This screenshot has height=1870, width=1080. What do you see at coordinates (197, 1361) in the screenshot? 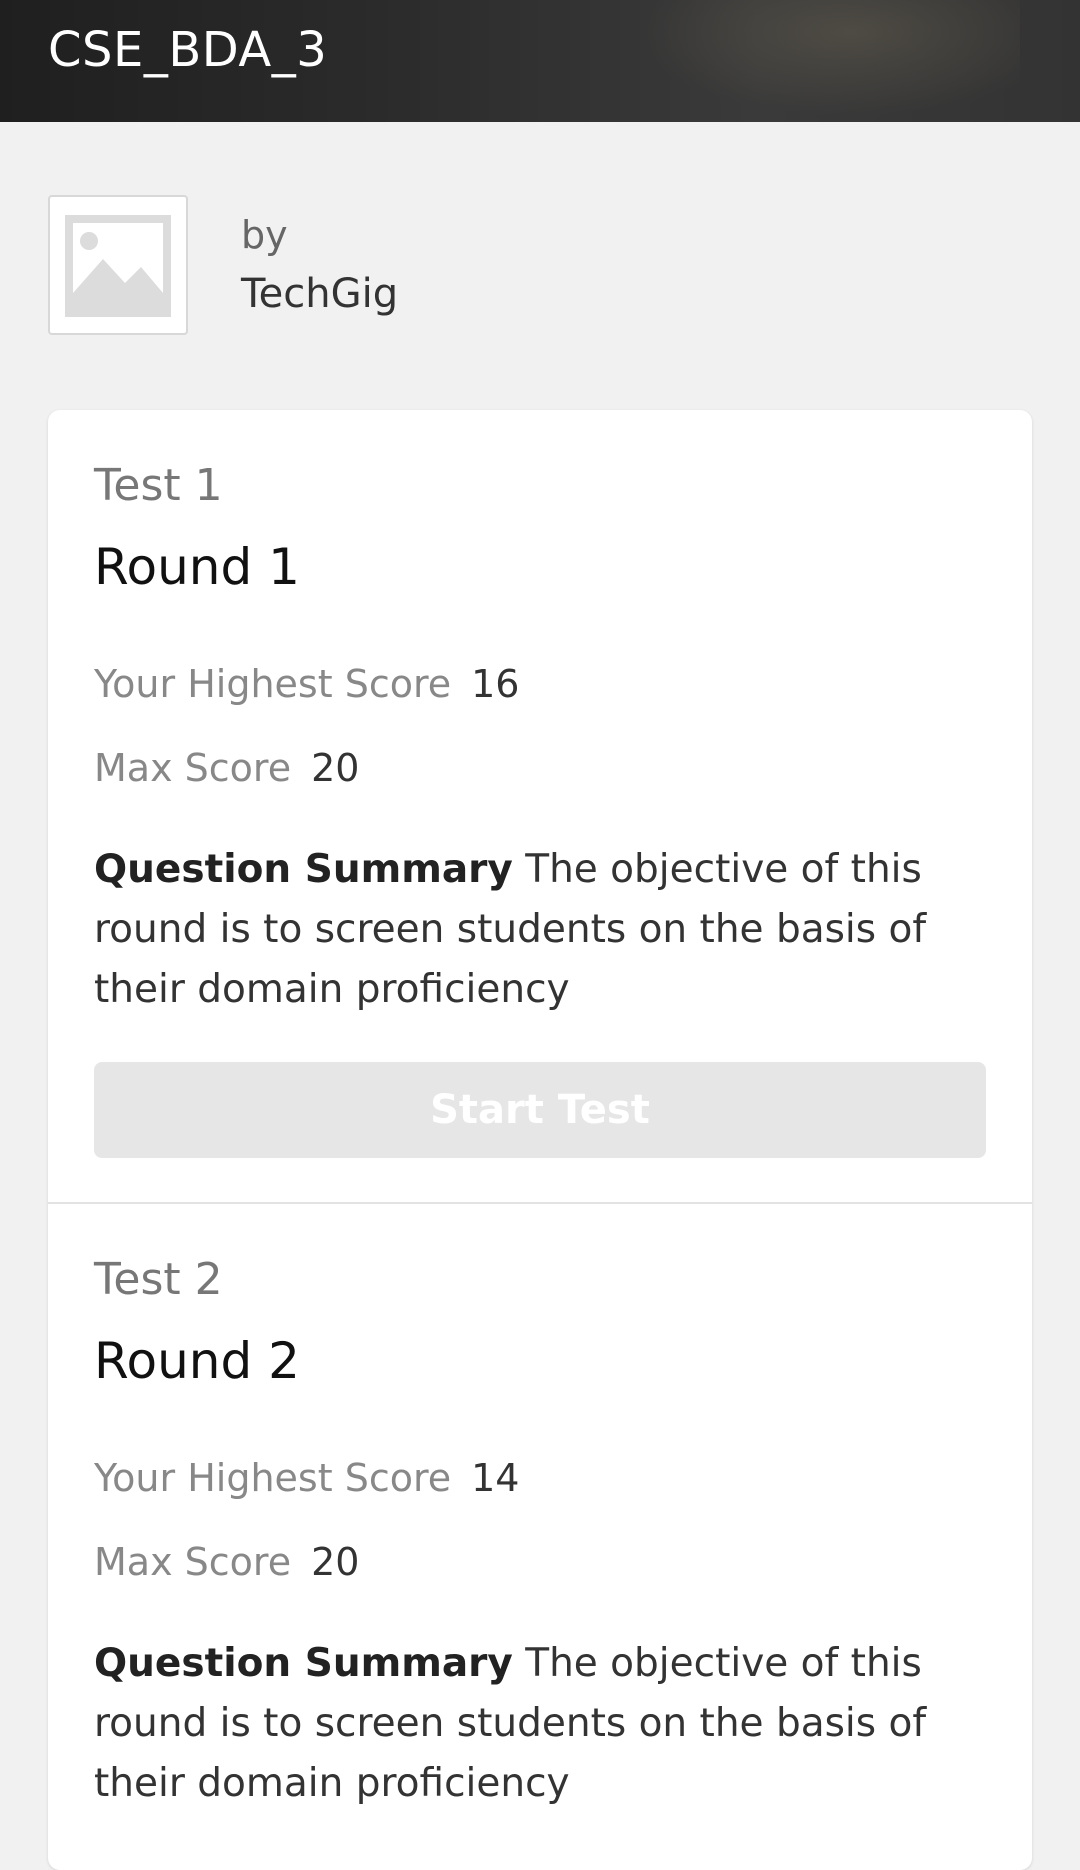
I see `round-title: Round 2` at bounding box center [197, 1361].